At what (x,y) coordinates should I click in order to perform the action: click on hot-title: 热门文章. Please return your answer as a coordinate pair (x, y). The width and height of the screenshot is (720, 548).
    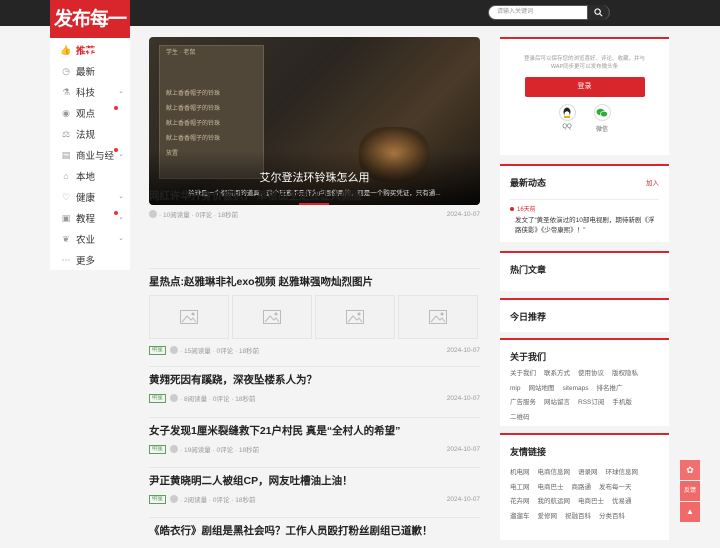
    Looking at the image, I should click on (584, 268).